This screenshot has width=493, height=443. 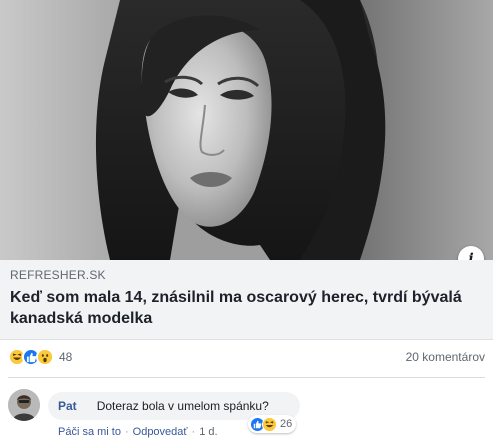 I want to click on like-comment-link: Páči sa mi to, so click(x=89, y=432).